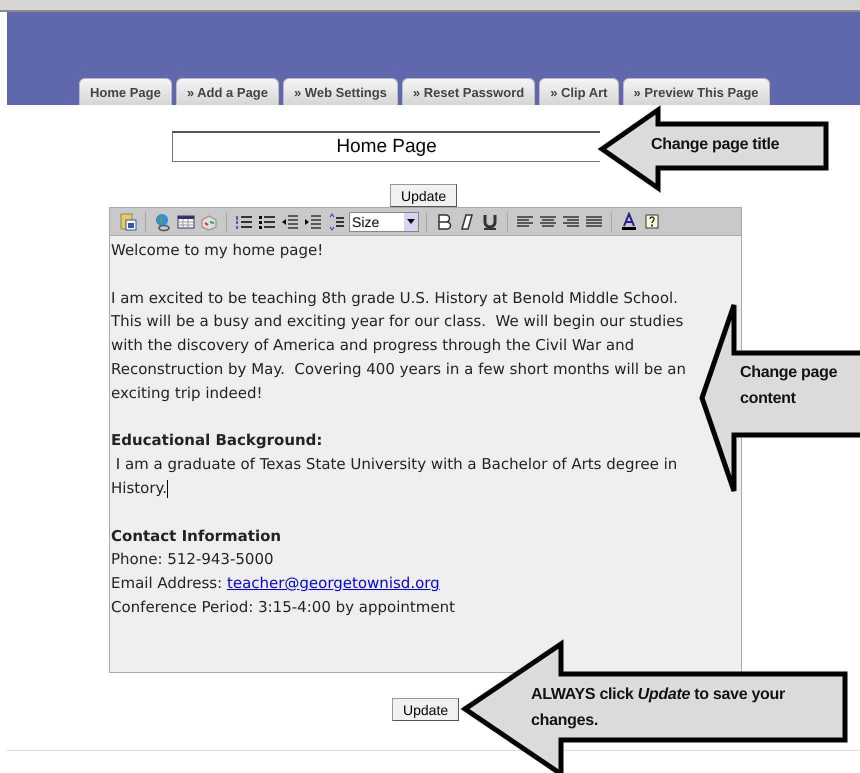 Image resolution: width=860 pixels, height=773 pixels. Describe the element at coordinates (217, 441) in the screenshot. I see `section-heading: Educational Background:` at that location.